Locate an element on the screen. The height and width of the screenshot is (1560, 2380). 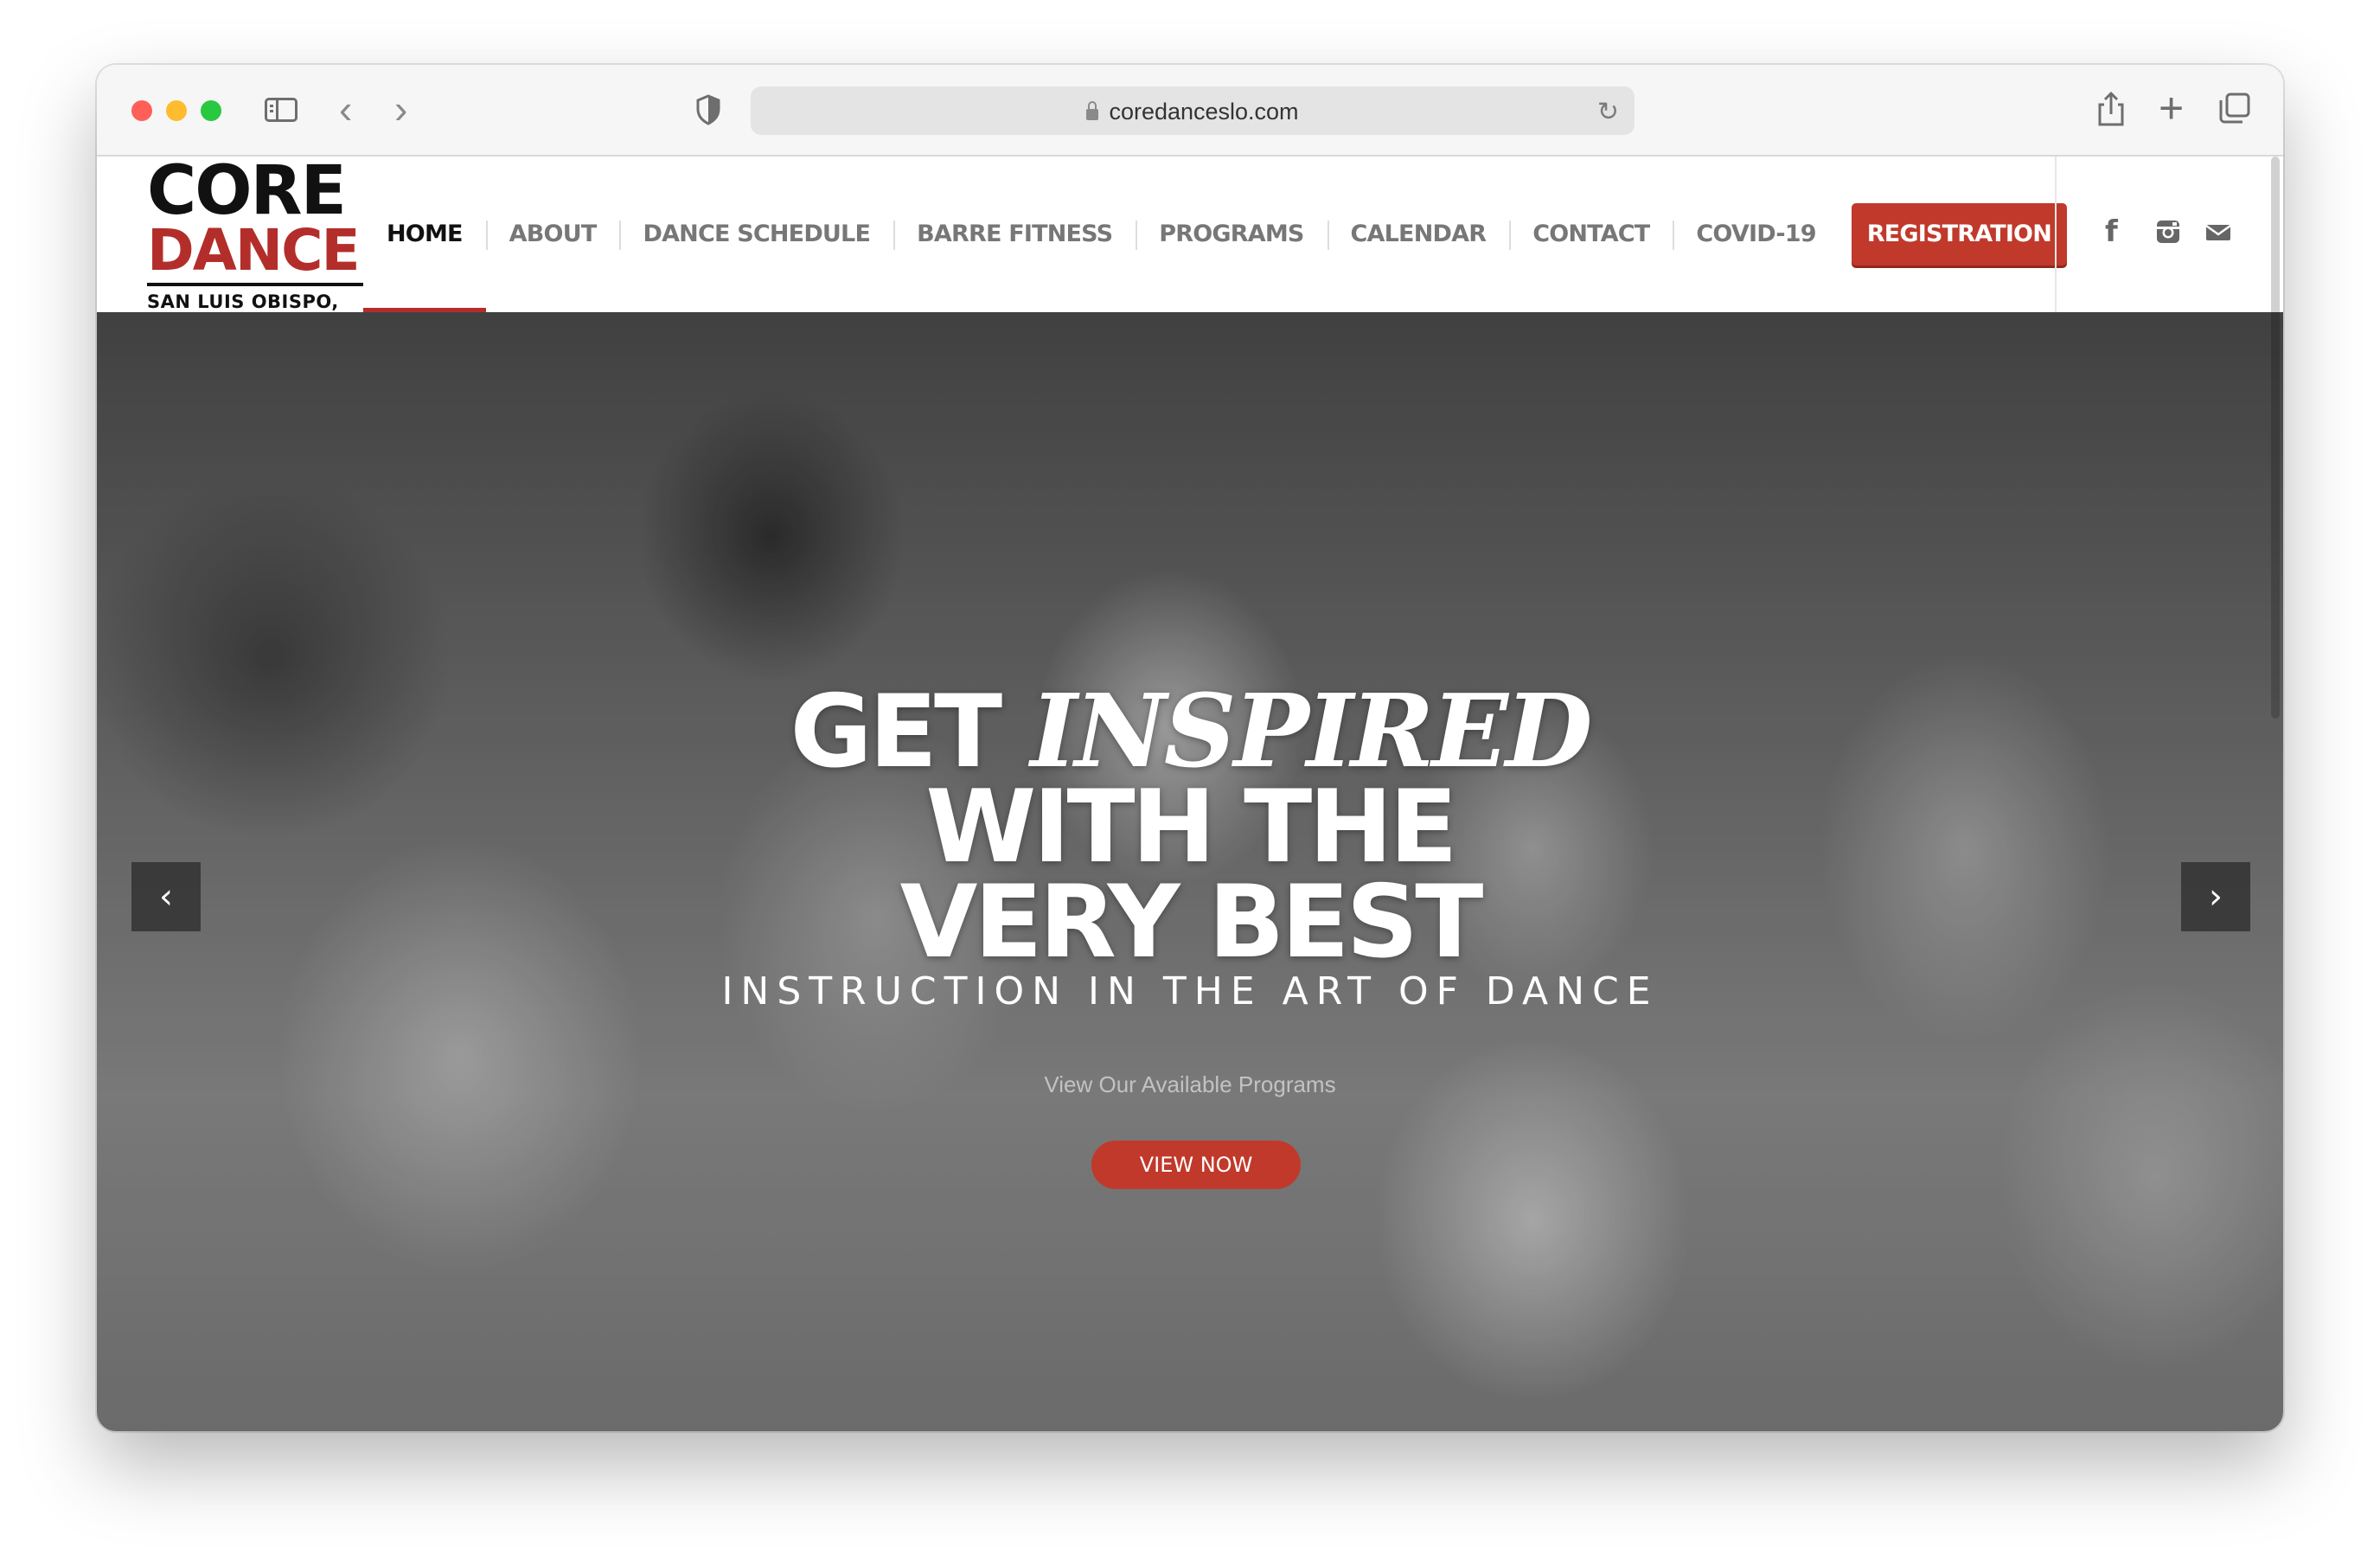
nav-calendar: CALENDAR is located at coordinates (1419, 235).